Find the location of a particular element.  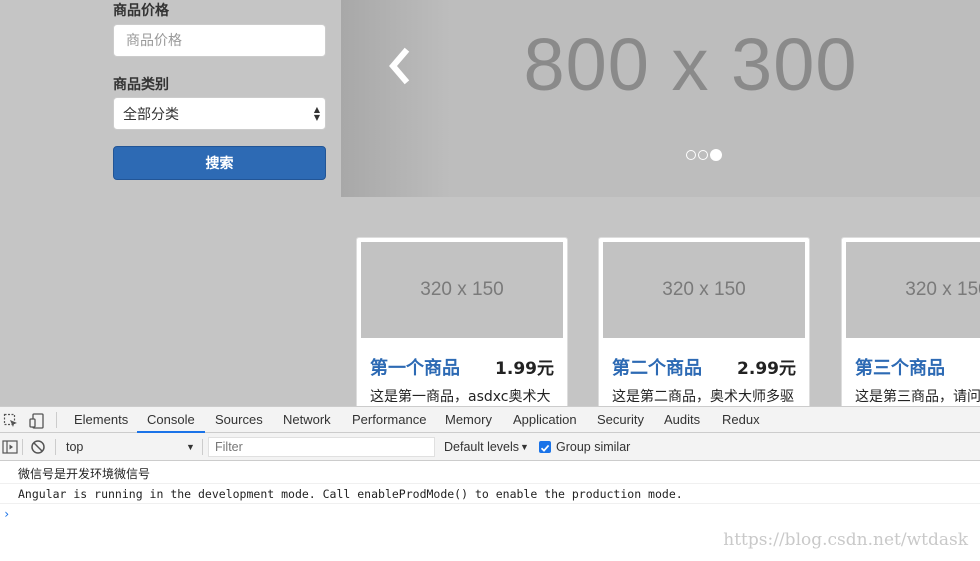

tab-memory: Memory is located at coordinates (468, 420).